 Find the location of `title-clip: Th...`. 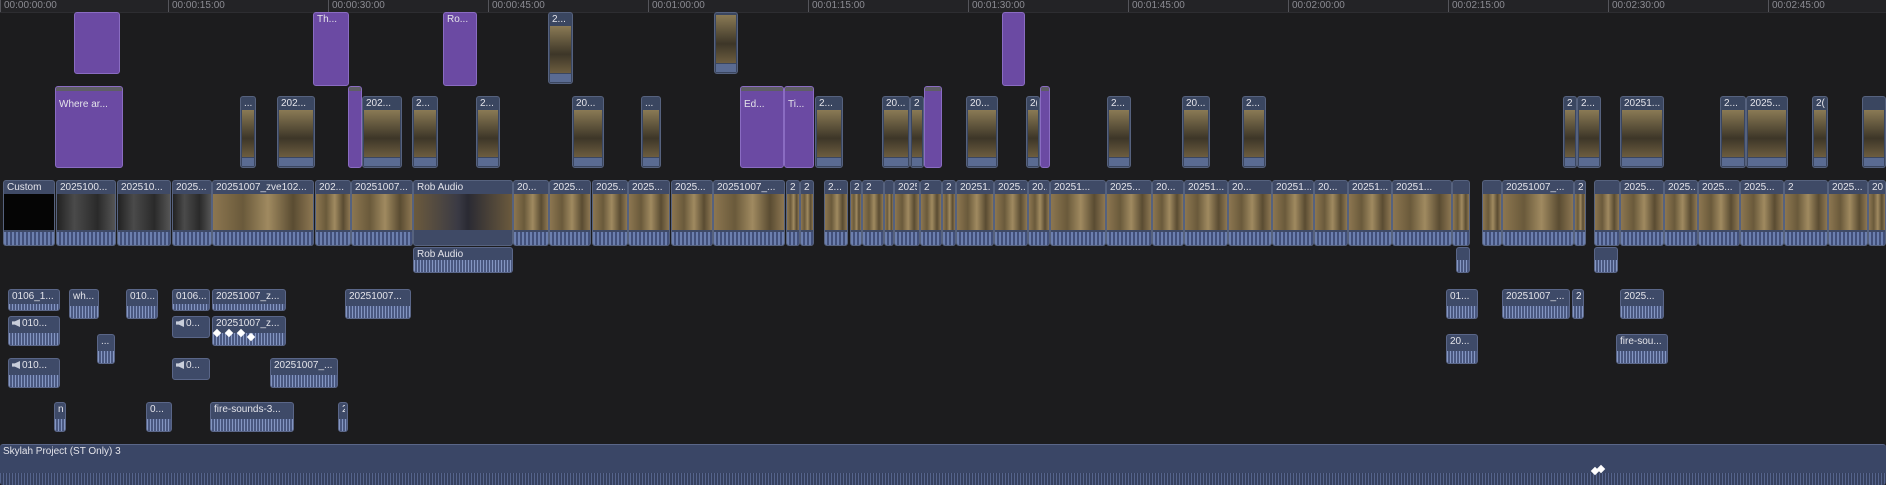

title-clip: Th... is located at coordinates (331, 49).